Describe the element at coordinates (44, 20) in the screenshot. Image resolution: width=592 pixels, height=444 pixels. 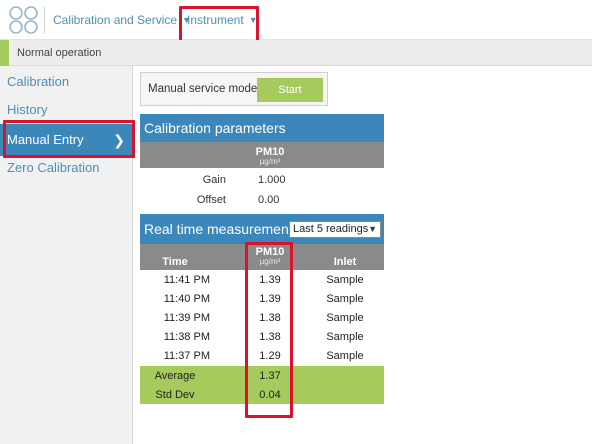
I see `logo-divider` at that location.